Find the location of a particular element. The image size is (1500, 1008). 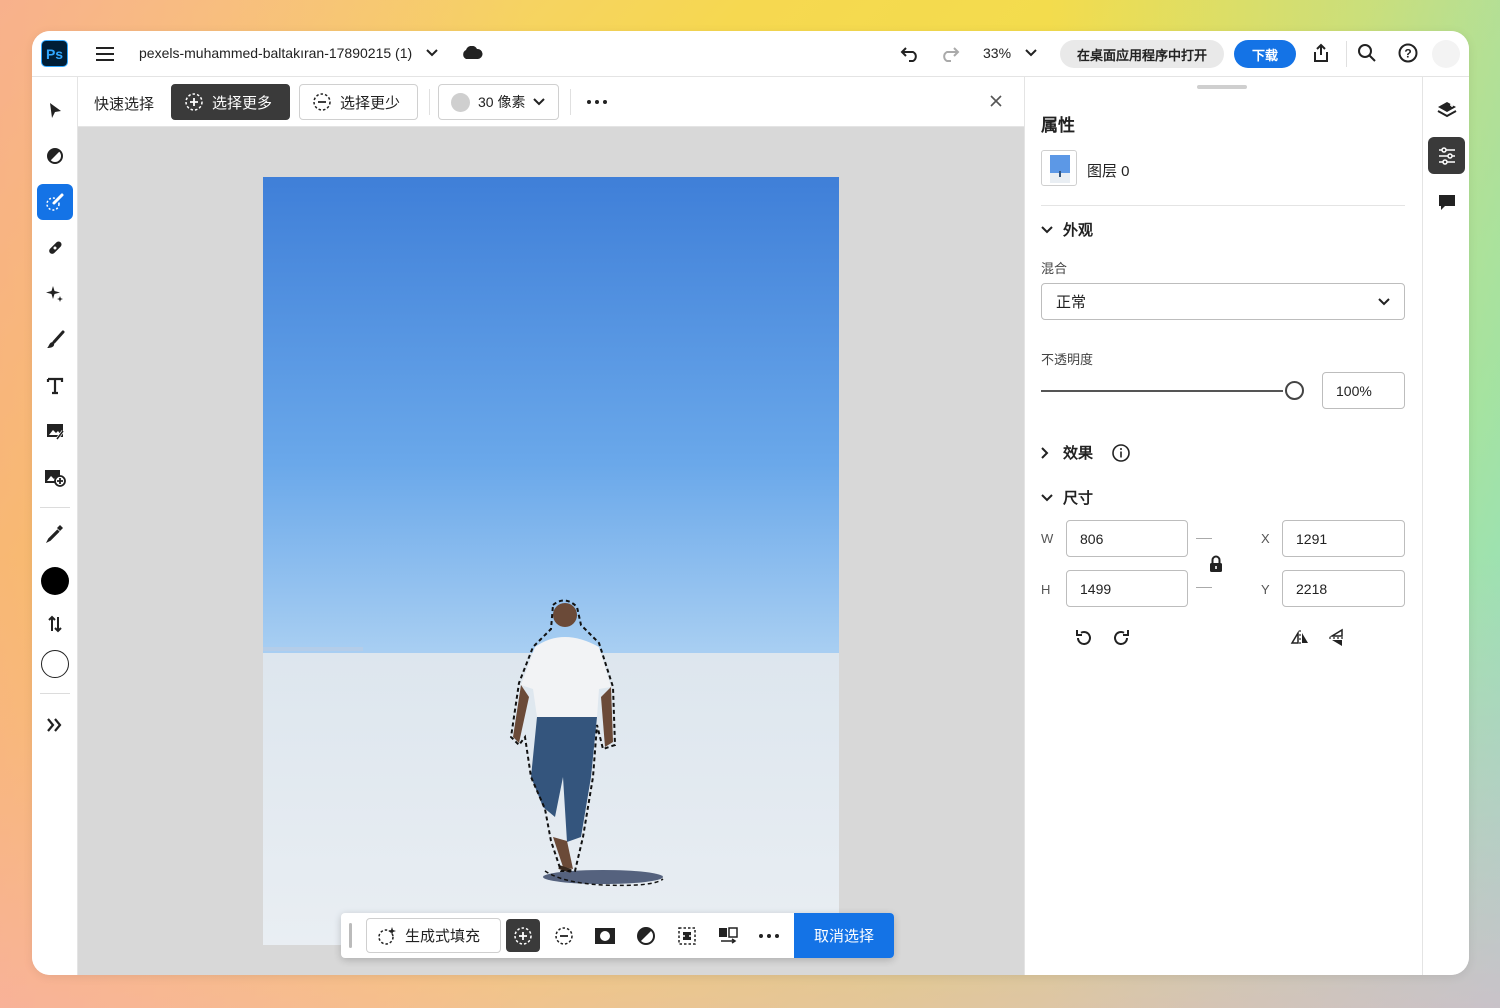

opacity-slider-thumb is located at coordinates (1294, 390).